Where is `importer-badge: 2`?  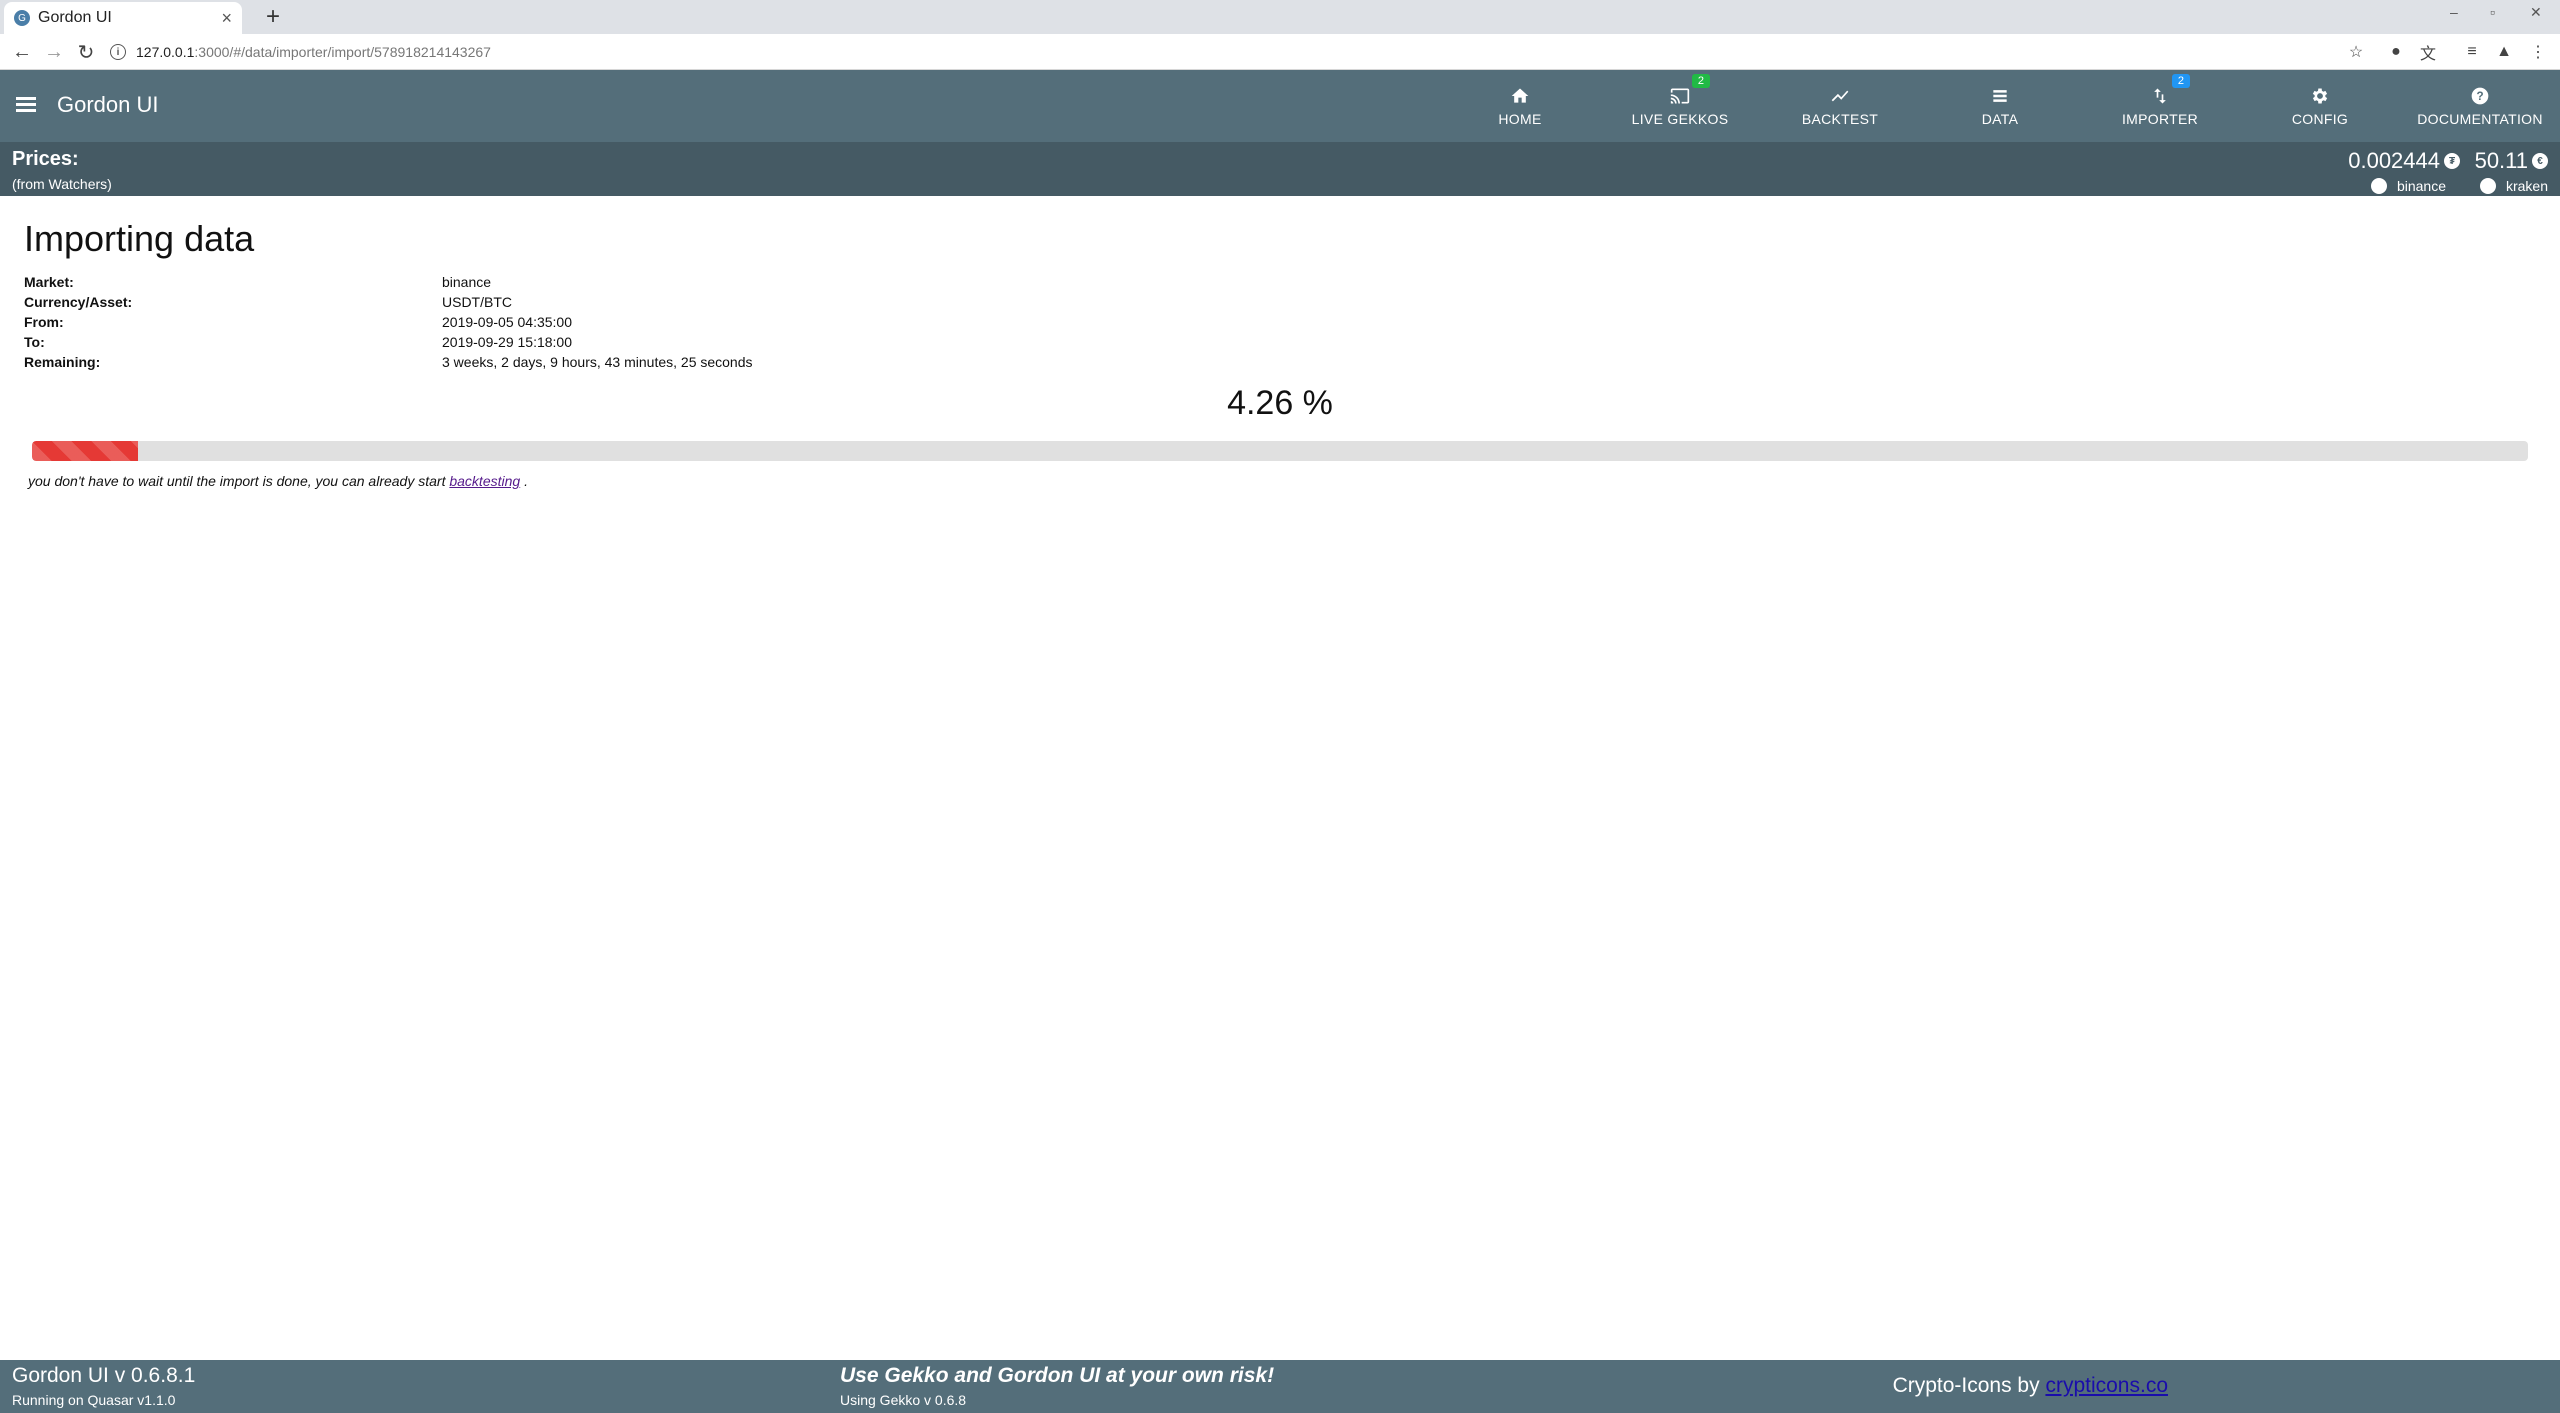 importer-badge: 2 is located at coordinates (2180, 81).